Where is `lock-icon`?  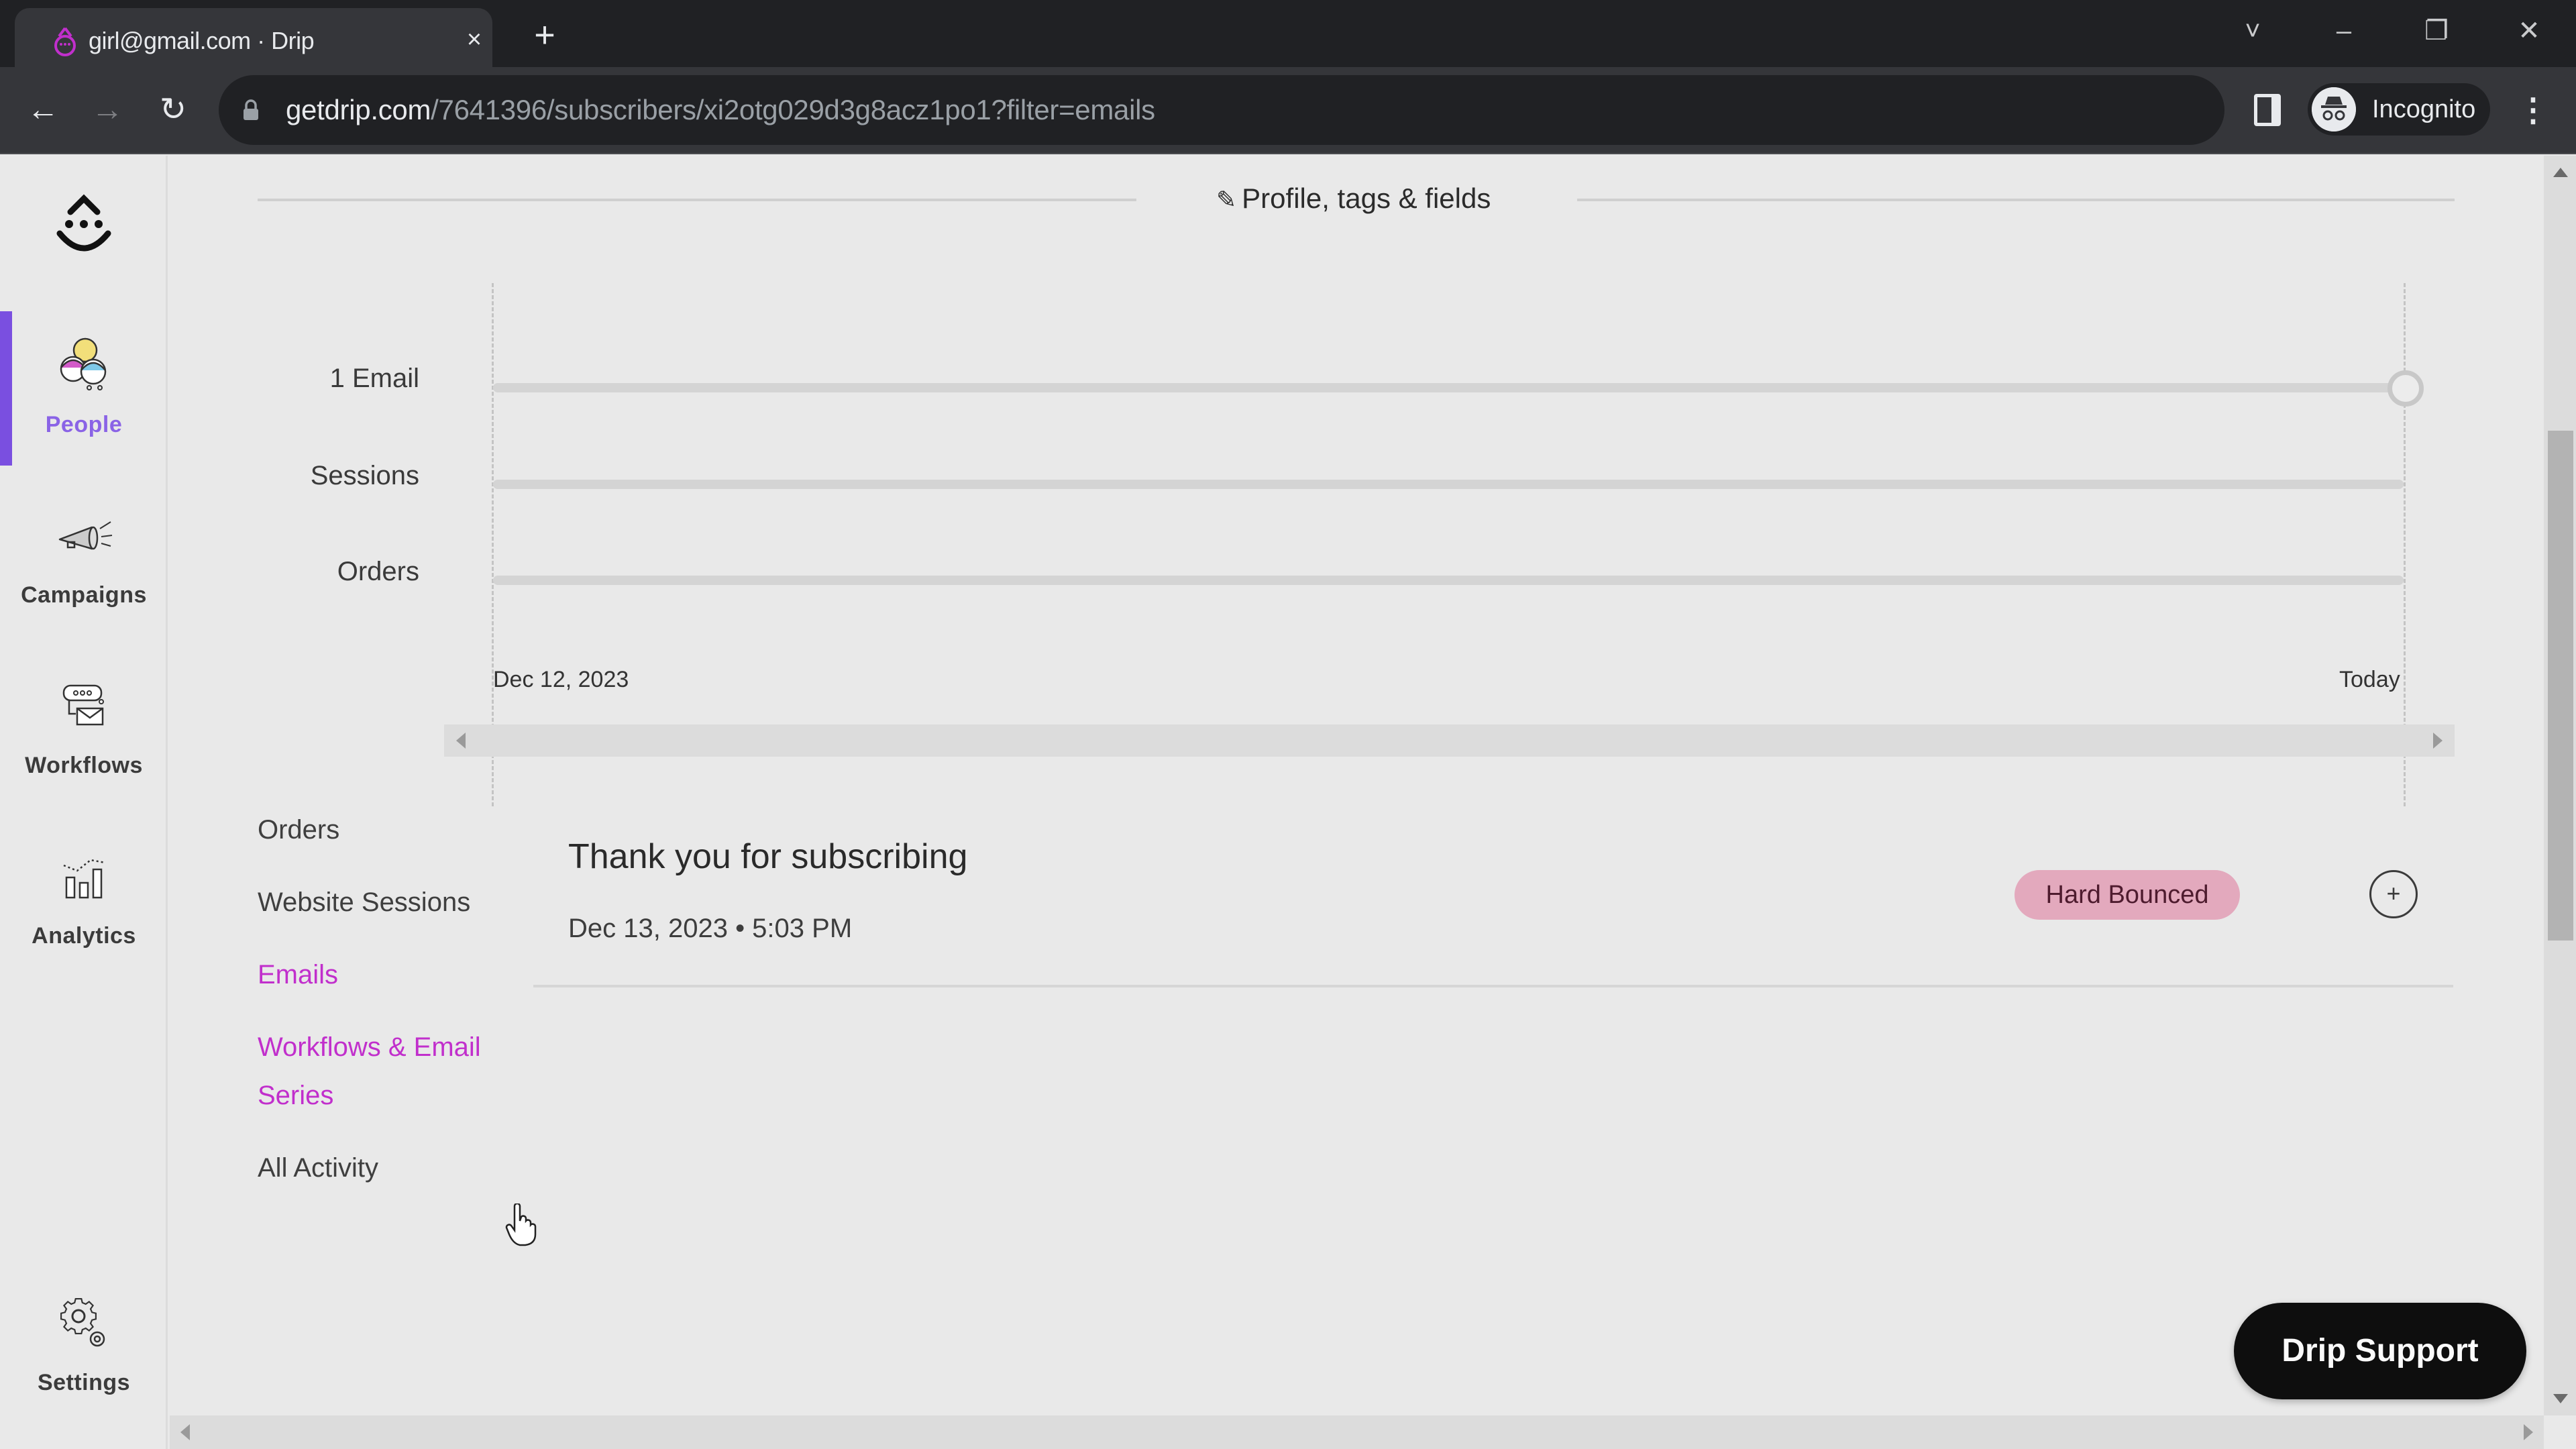 lock-icon is located at coordinates (251, 110).